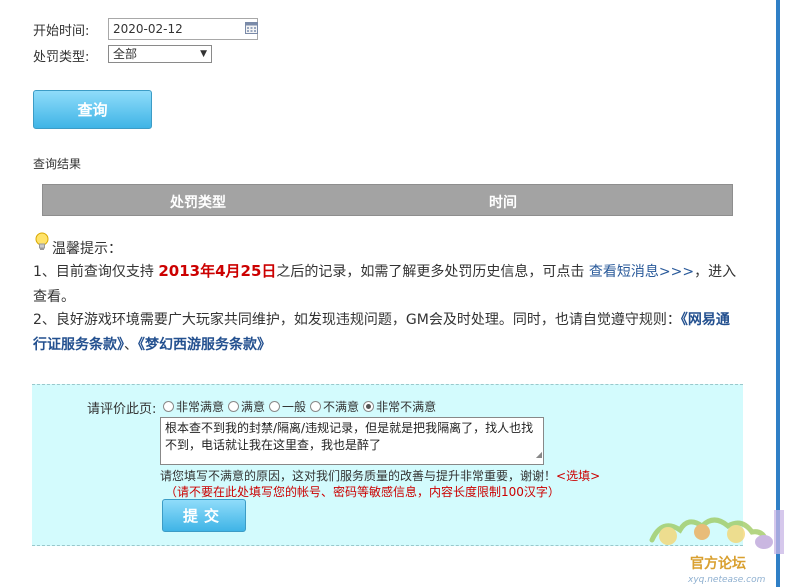  What do you see at coordinates (778, 293) in the screenshot?
I see `page-right-border` at bounding box center [778, 293].